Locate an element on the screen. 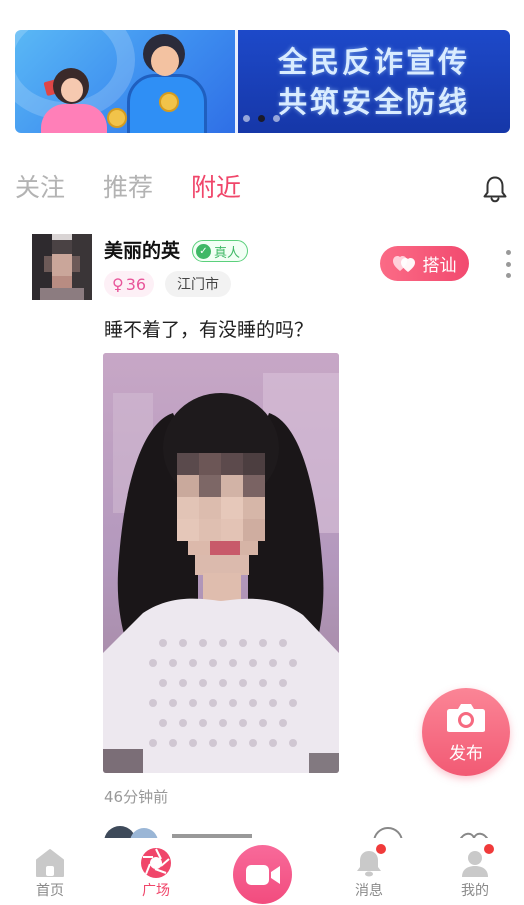 The width and height of the screenshot is (524, 905). post-text: 睡不着了，有没睡的吗？ is located at coordinates (209, 330).